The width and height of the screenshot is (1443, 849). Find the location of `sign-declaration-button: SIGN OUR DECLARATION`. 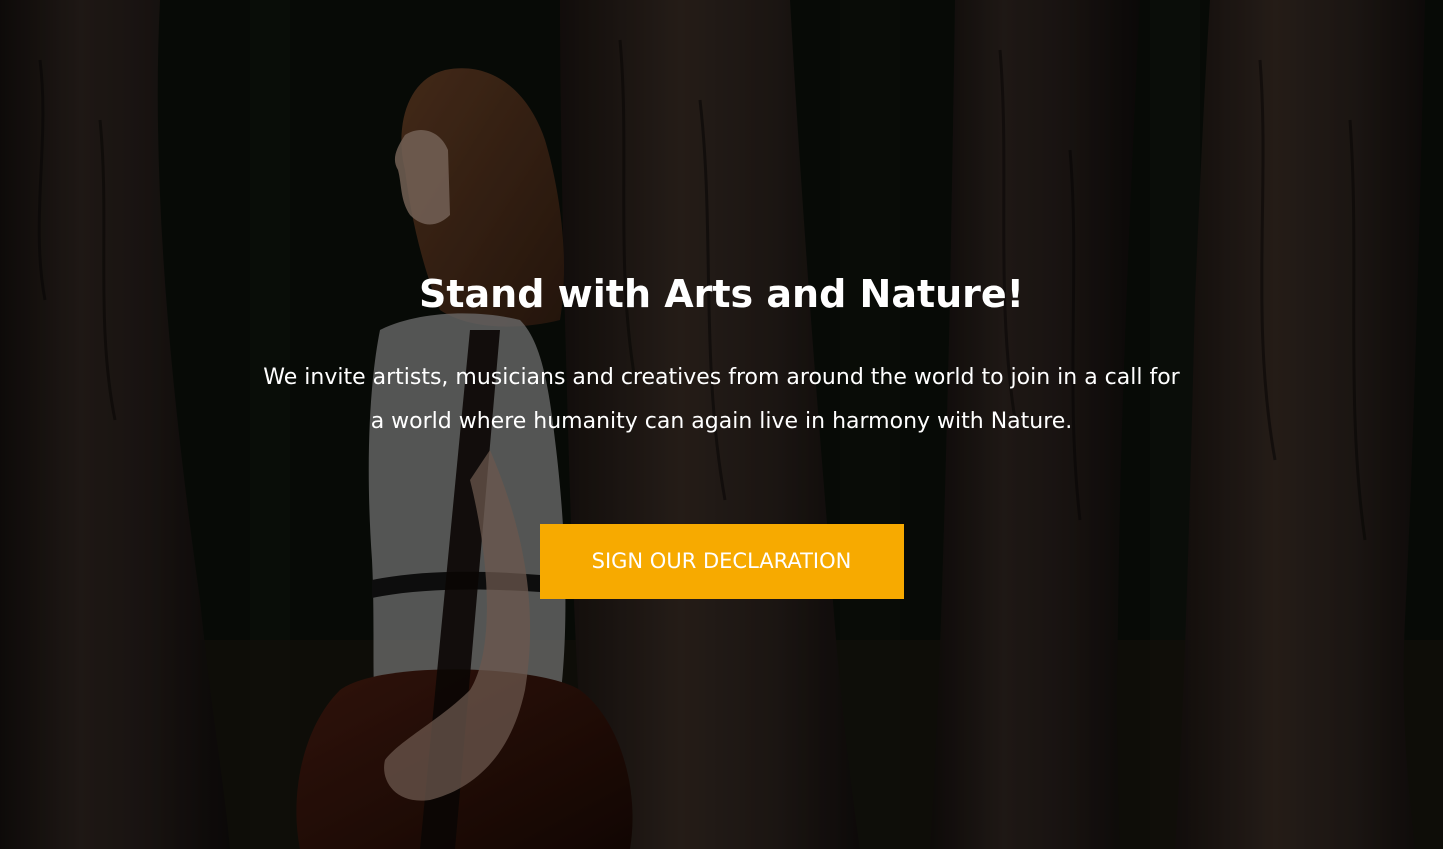

sign-declaration-button: SIGN OUR DECLARATION is located at coordinates (721, 561).